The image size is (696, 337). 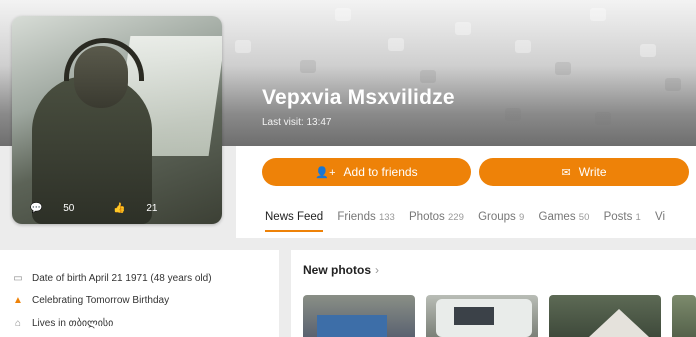 I want to click on tab-games: Games 50, so click(x=564, y=217).